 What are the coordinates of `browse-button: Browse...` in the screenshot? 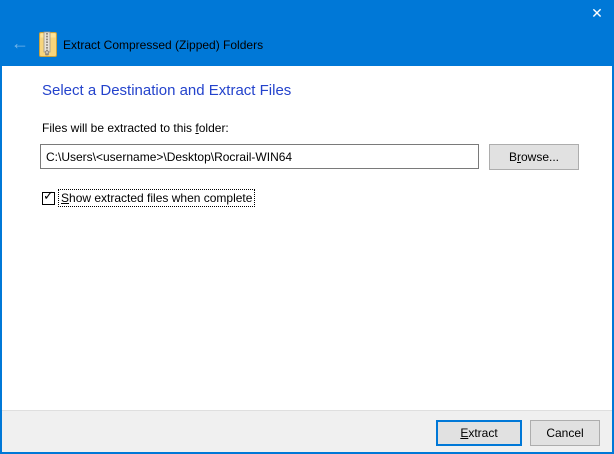 It's located at (534, 157).